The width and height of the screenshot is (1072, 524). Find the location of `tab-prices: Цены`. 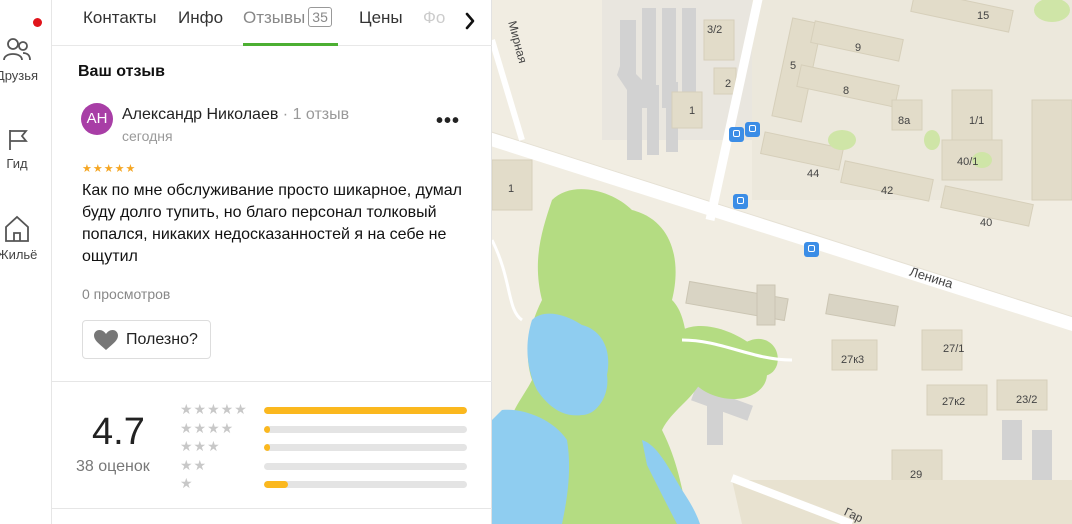

tab-prices: Цены is located at coordinates (381, 18).